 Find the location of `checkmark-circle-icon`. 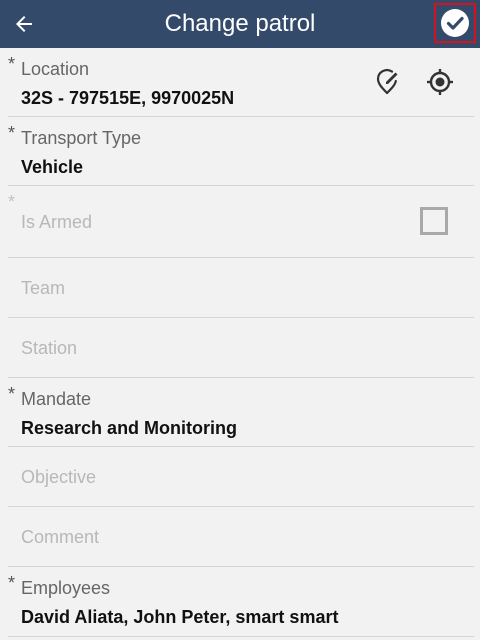

checkmark-circle-icon is located at coordinates (455, 23).